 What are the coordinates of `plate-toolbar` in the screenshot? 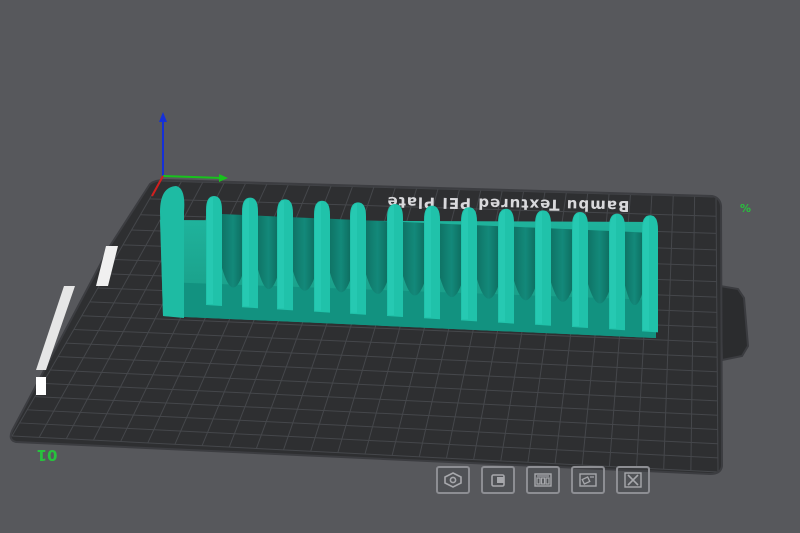 It's located at (543, 480).